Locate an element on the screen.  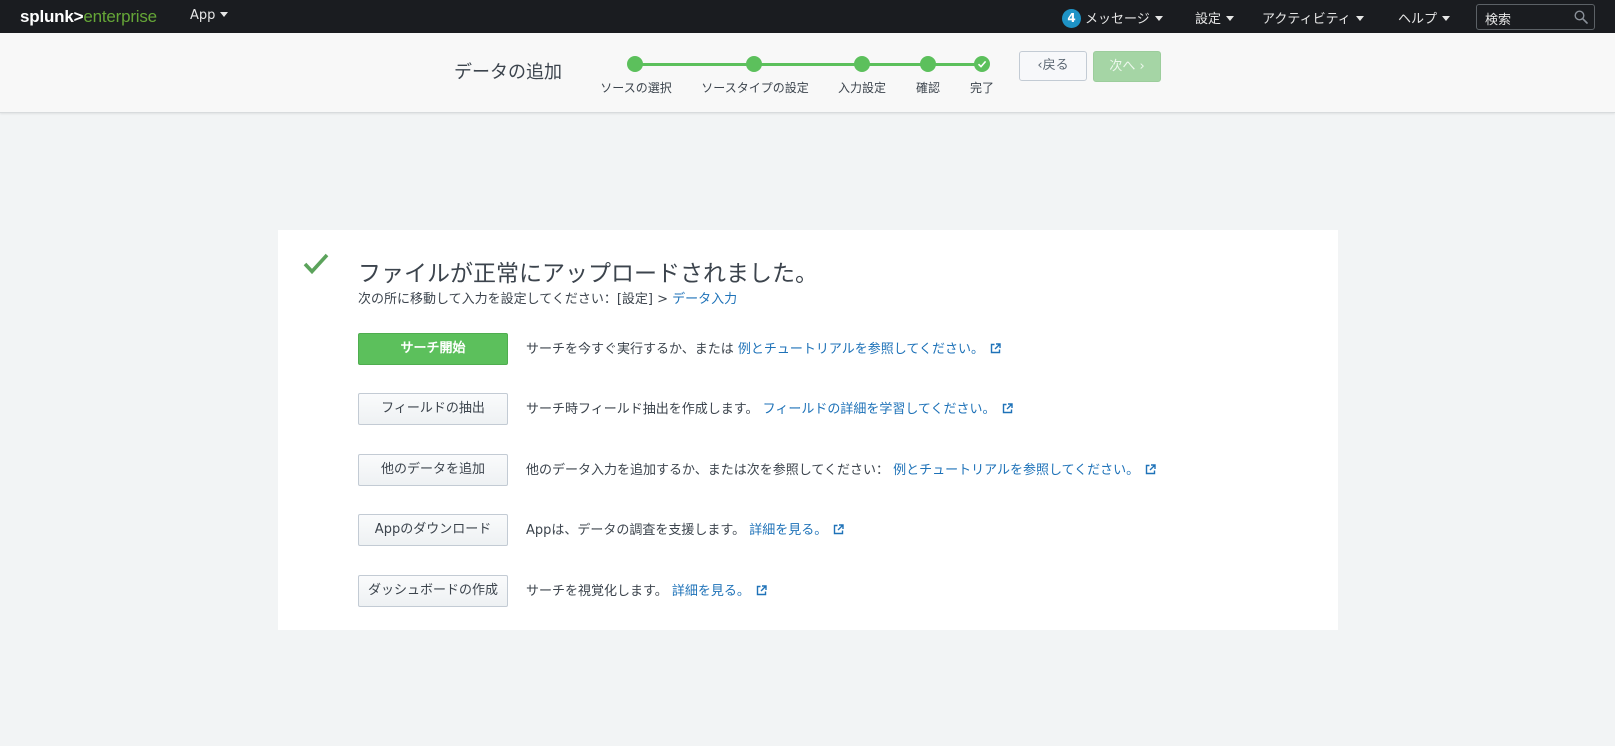
step-label: 確認 is located at coordinates (928, 88).